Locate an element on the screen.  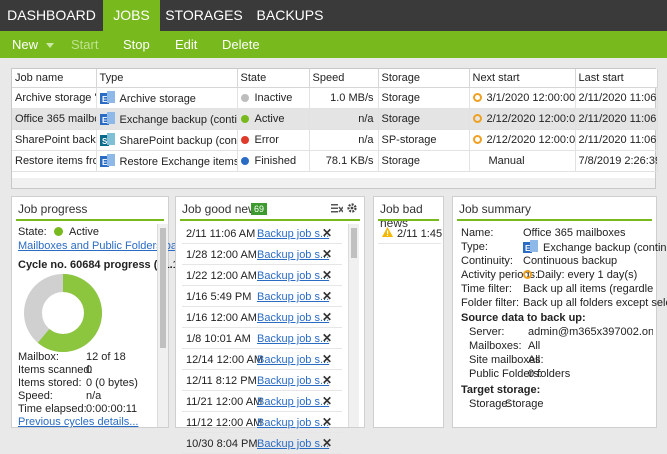
news-time: 1/8 10:01 AM is located at coordinates (218, 339).